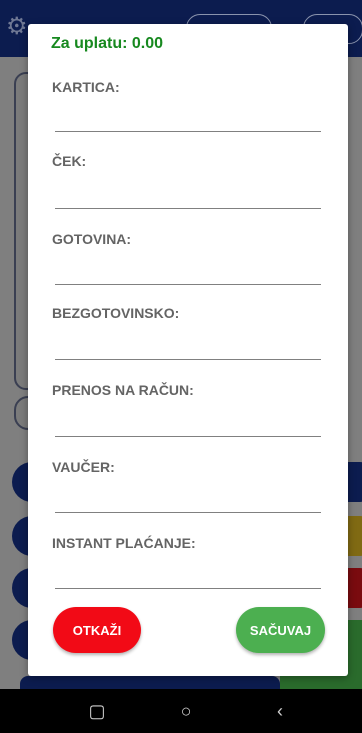  I want to click on check-input, so click(188, 196).